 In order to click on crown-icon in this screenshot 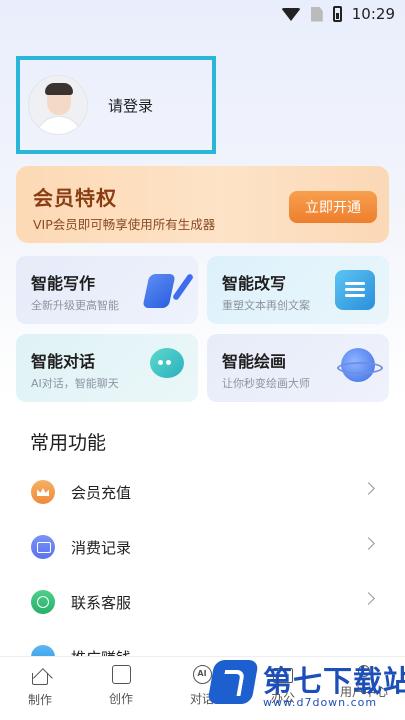, I will do `click(43, 492)`.